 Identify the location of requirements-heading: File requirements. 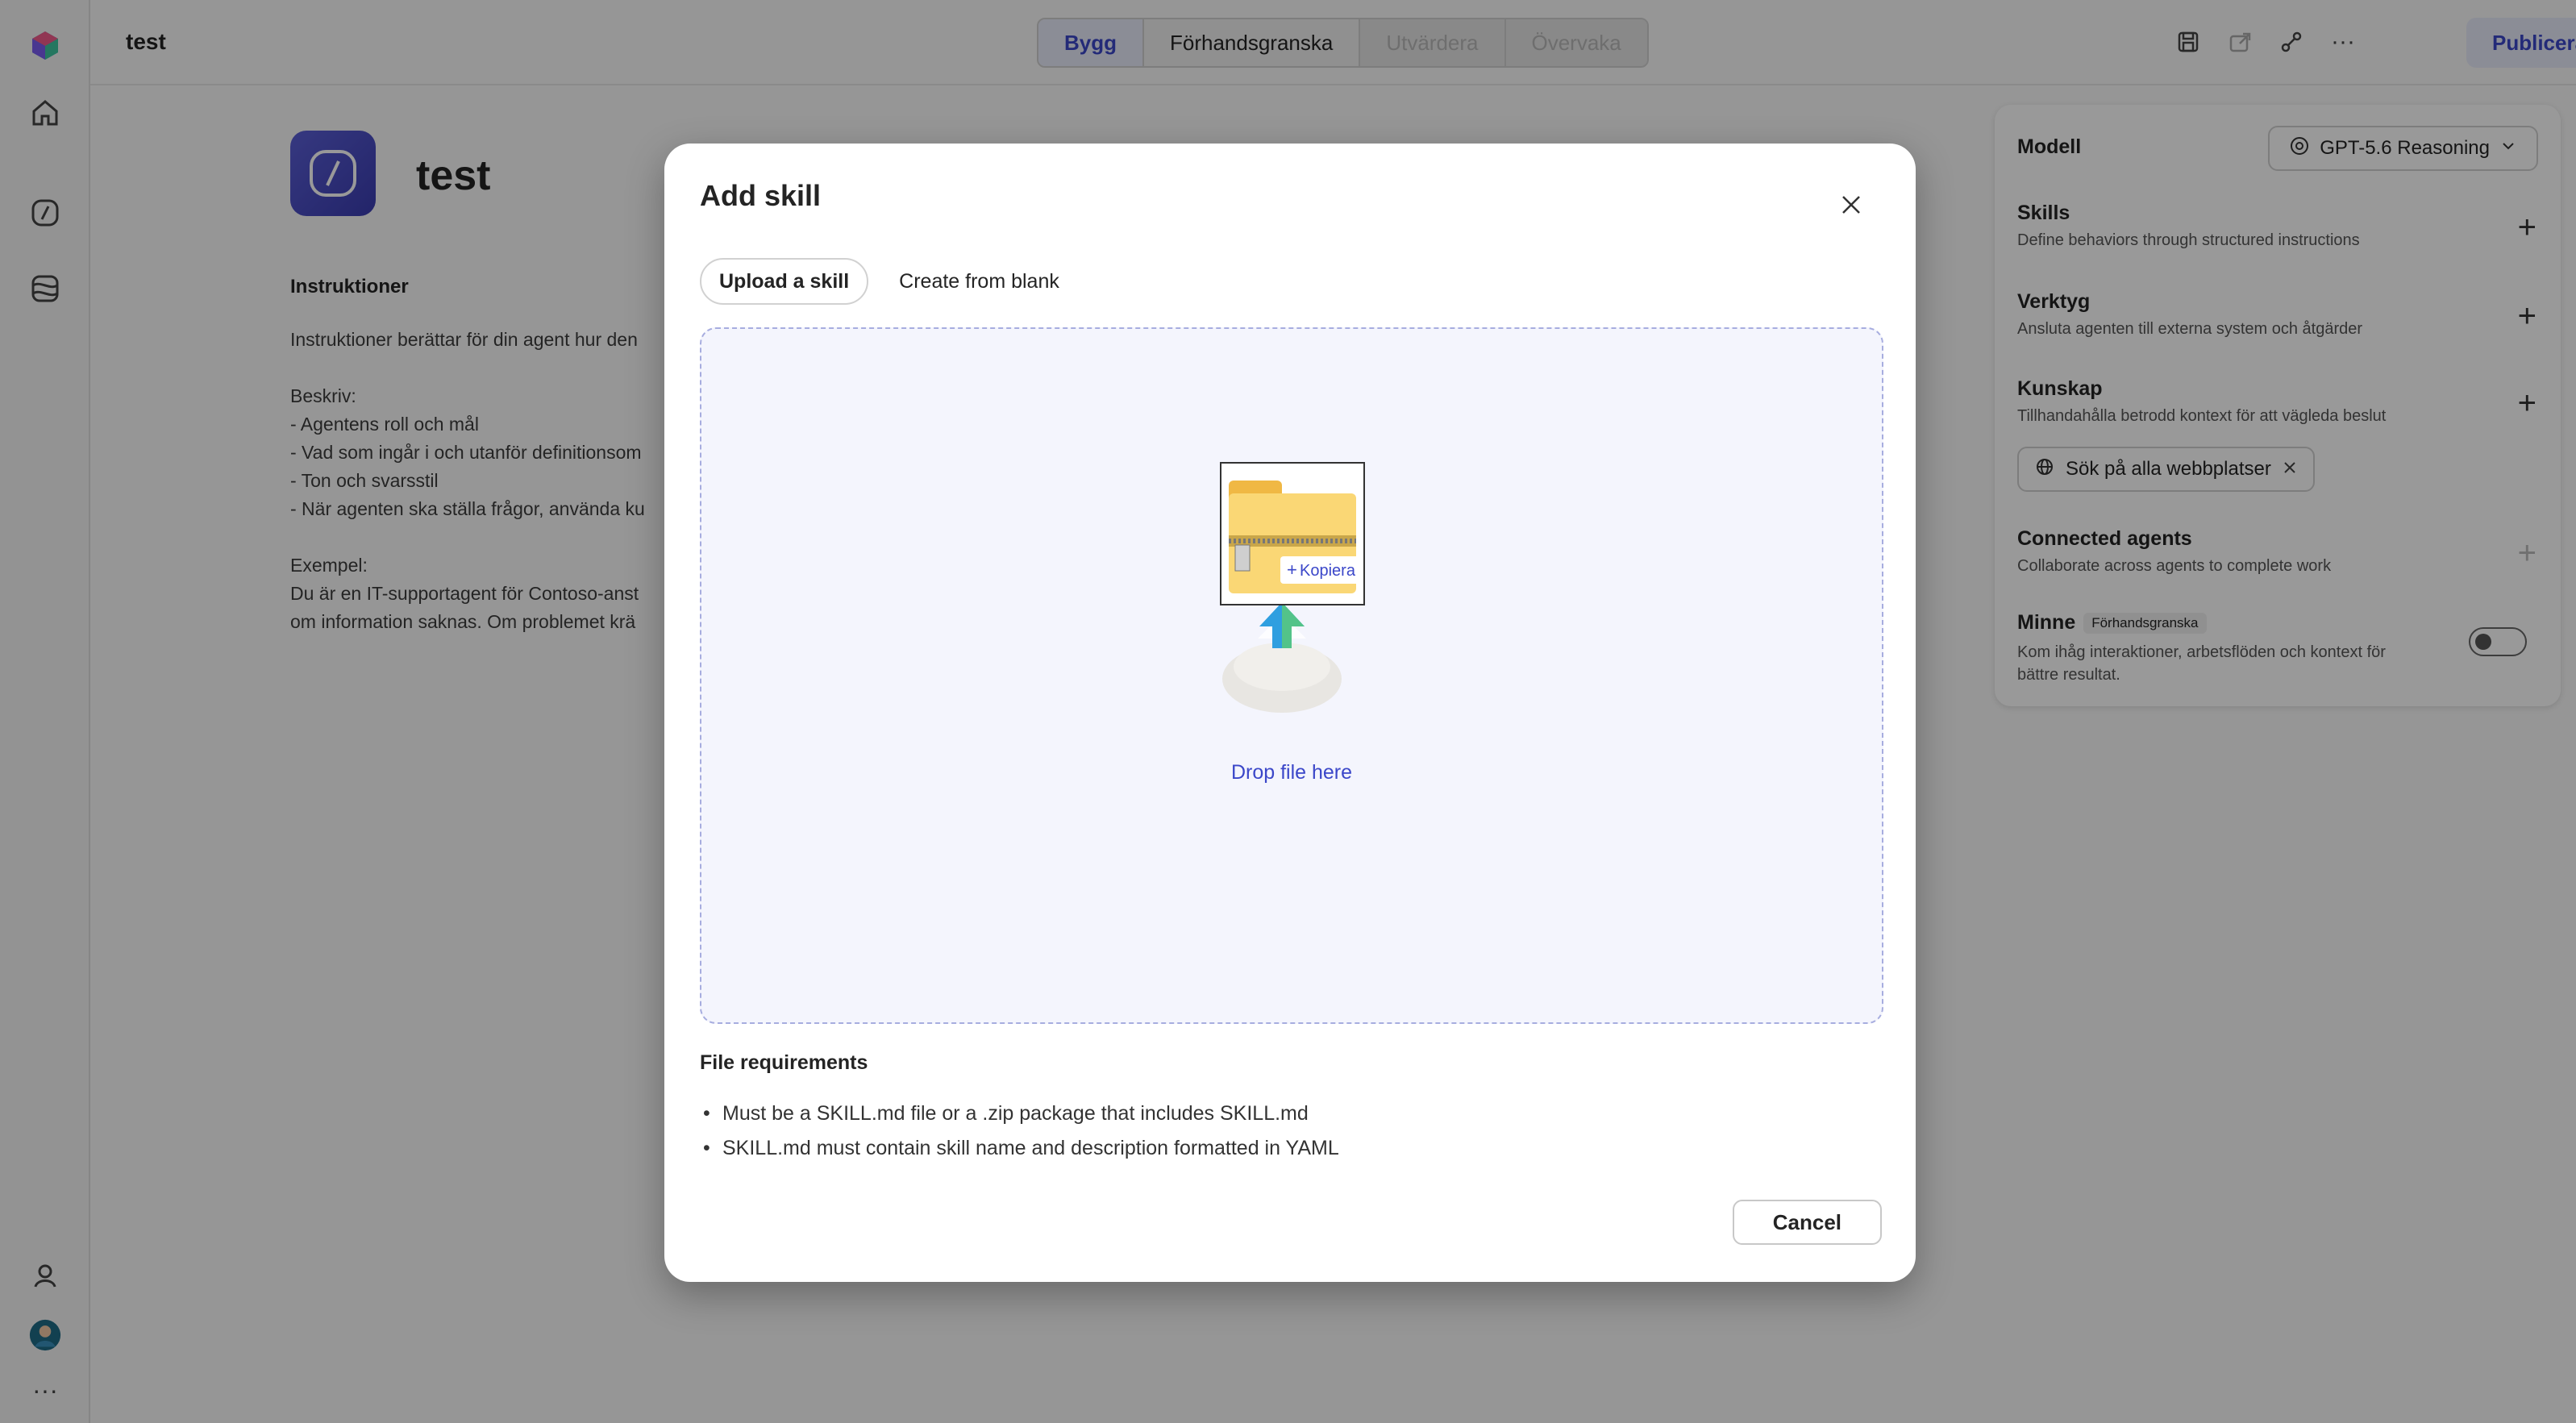
(784, 1062).